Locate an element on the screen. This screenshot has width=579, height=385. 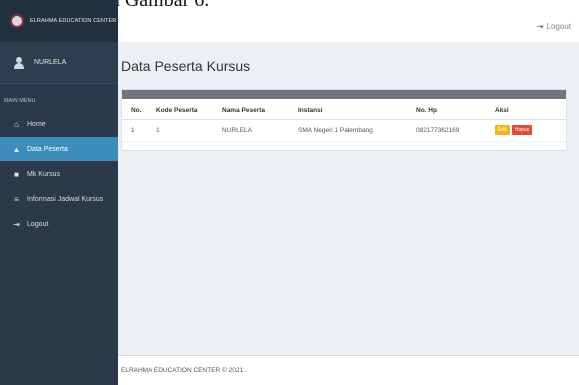
sidebar-item-logout: ⇥ Logout is located at coordinates (59, 224).